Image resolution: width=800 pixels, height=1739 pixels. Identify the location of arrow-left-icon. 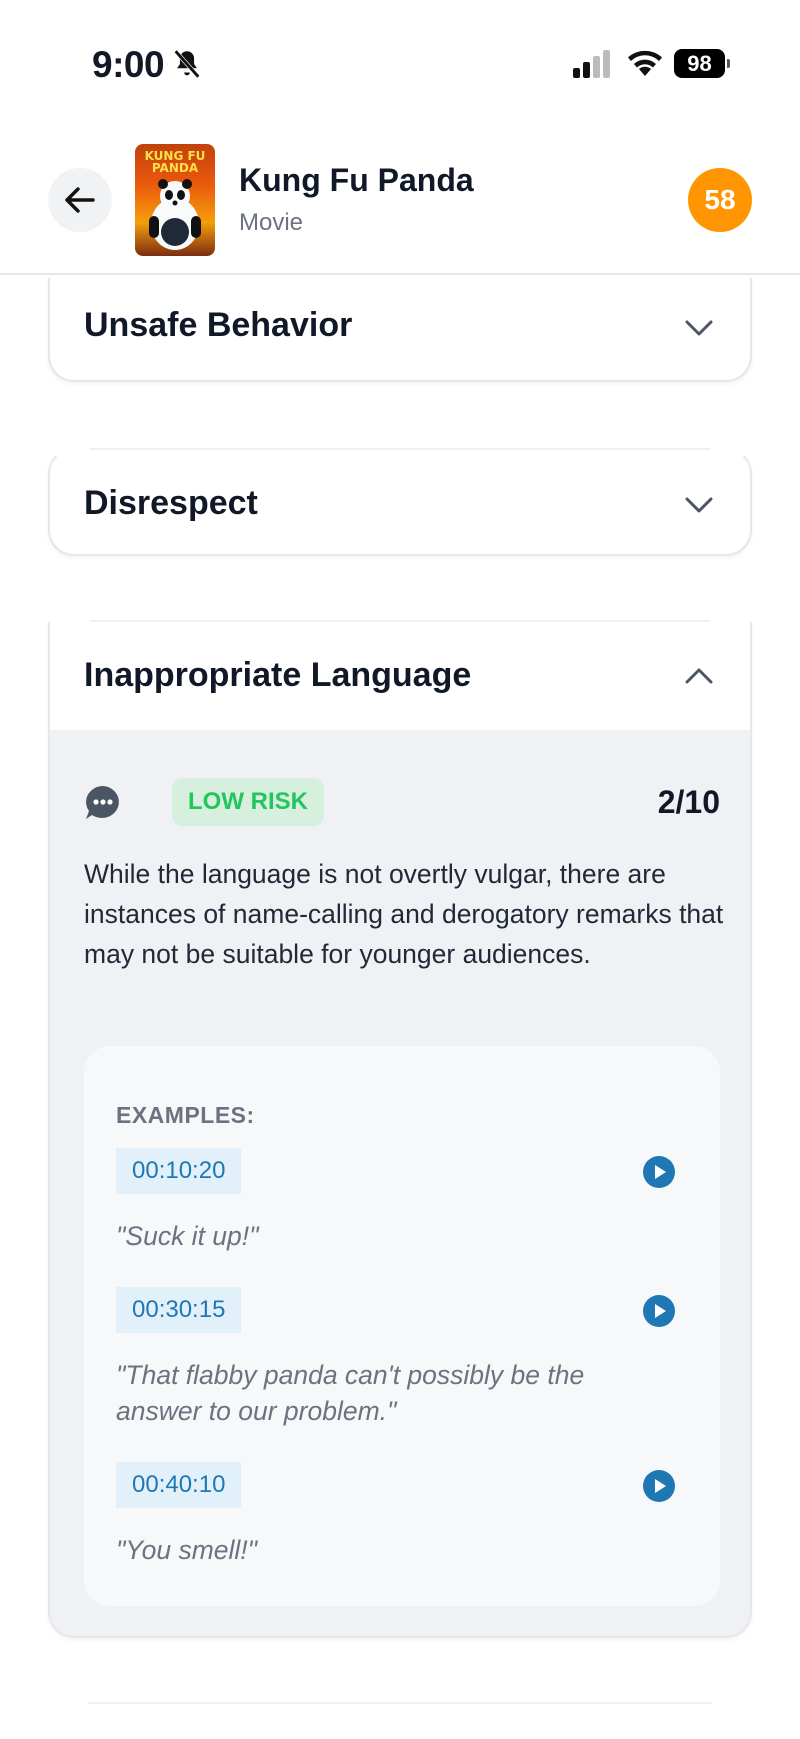
(80, 200).